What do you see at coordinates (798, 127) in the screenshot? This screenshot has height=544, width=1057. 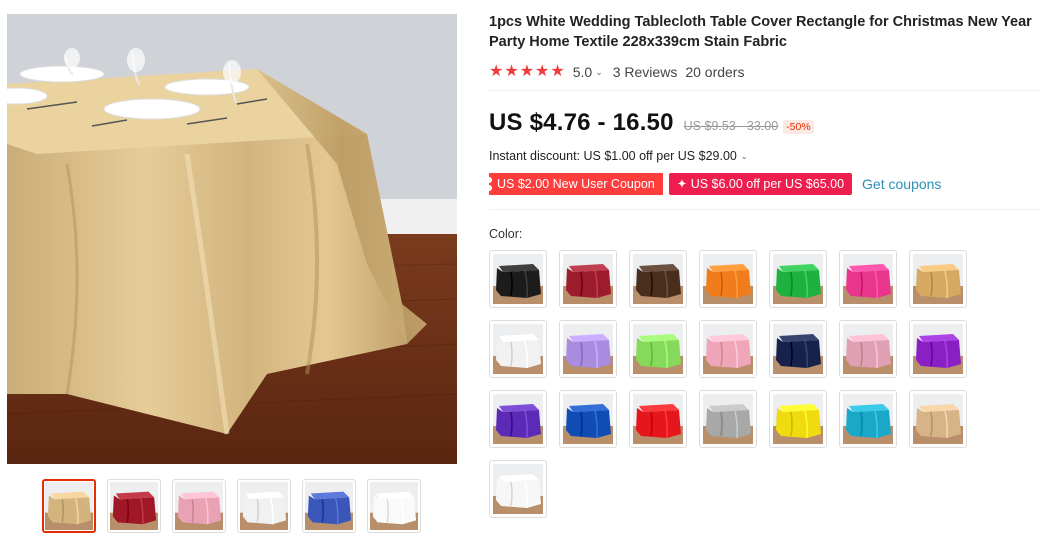 I see `discount-badge: -50%` at bounding box center [798, 127].